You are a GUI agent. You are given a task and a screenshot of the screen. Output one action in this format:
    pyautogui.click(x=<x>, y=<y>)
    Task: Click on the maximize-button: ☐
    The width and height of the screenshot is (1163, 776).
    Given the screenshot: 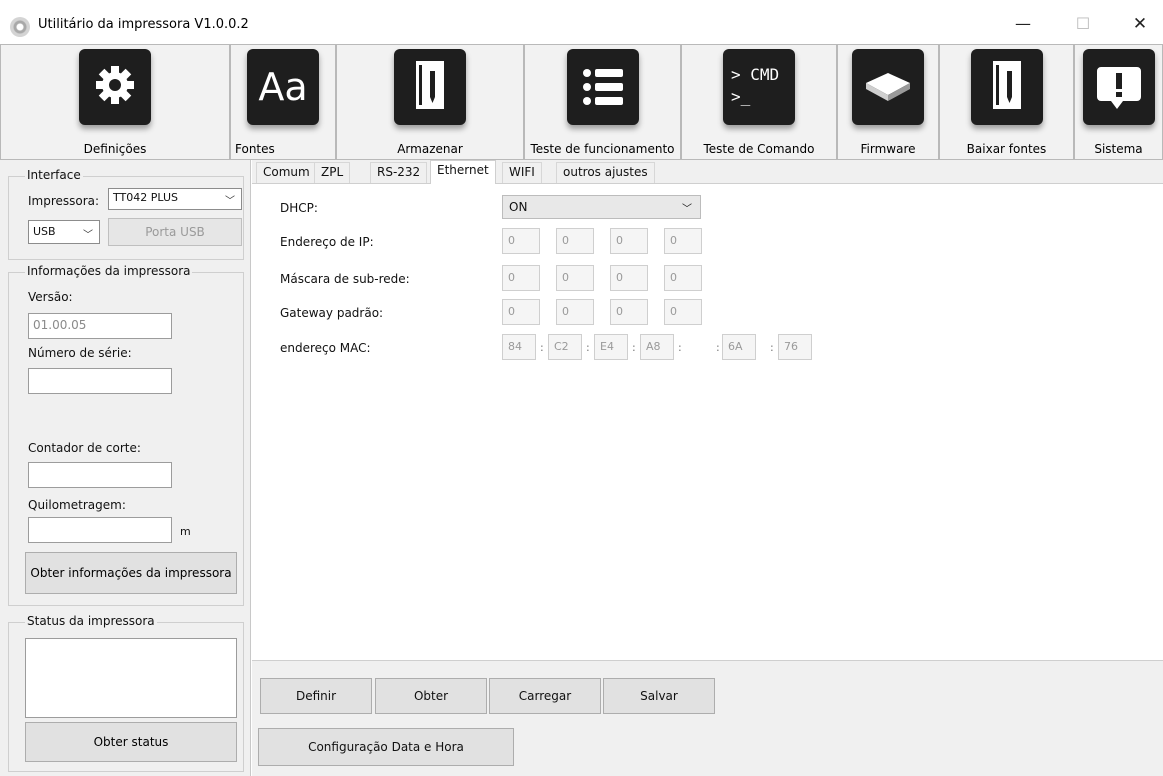 What is the action you would take?
    pyautogui.click(x=1083, y=24)
    